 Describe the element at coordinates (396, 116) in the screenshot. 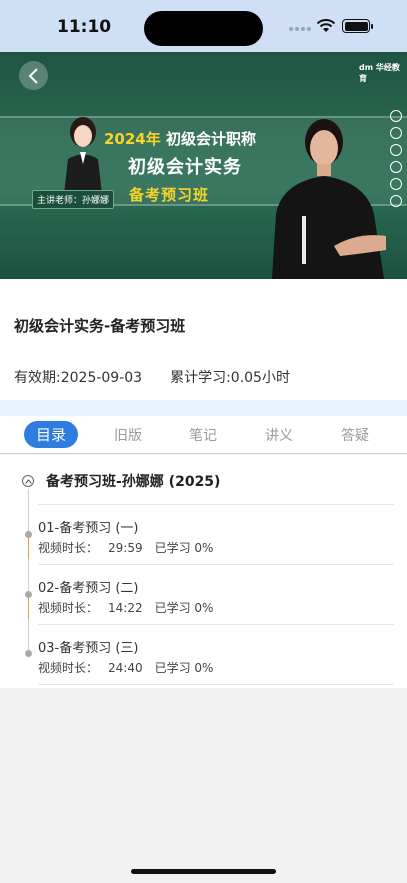

I see `play-icon` at that location.